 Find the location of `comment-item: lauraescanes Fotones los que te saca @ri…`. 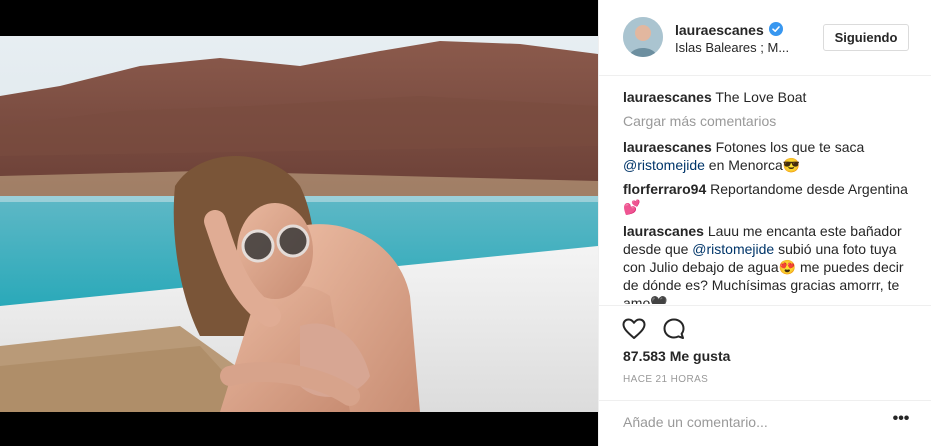

comment-item: lauraescanes Fotones los que te saca @ri… is located at coordinates (768, 156).